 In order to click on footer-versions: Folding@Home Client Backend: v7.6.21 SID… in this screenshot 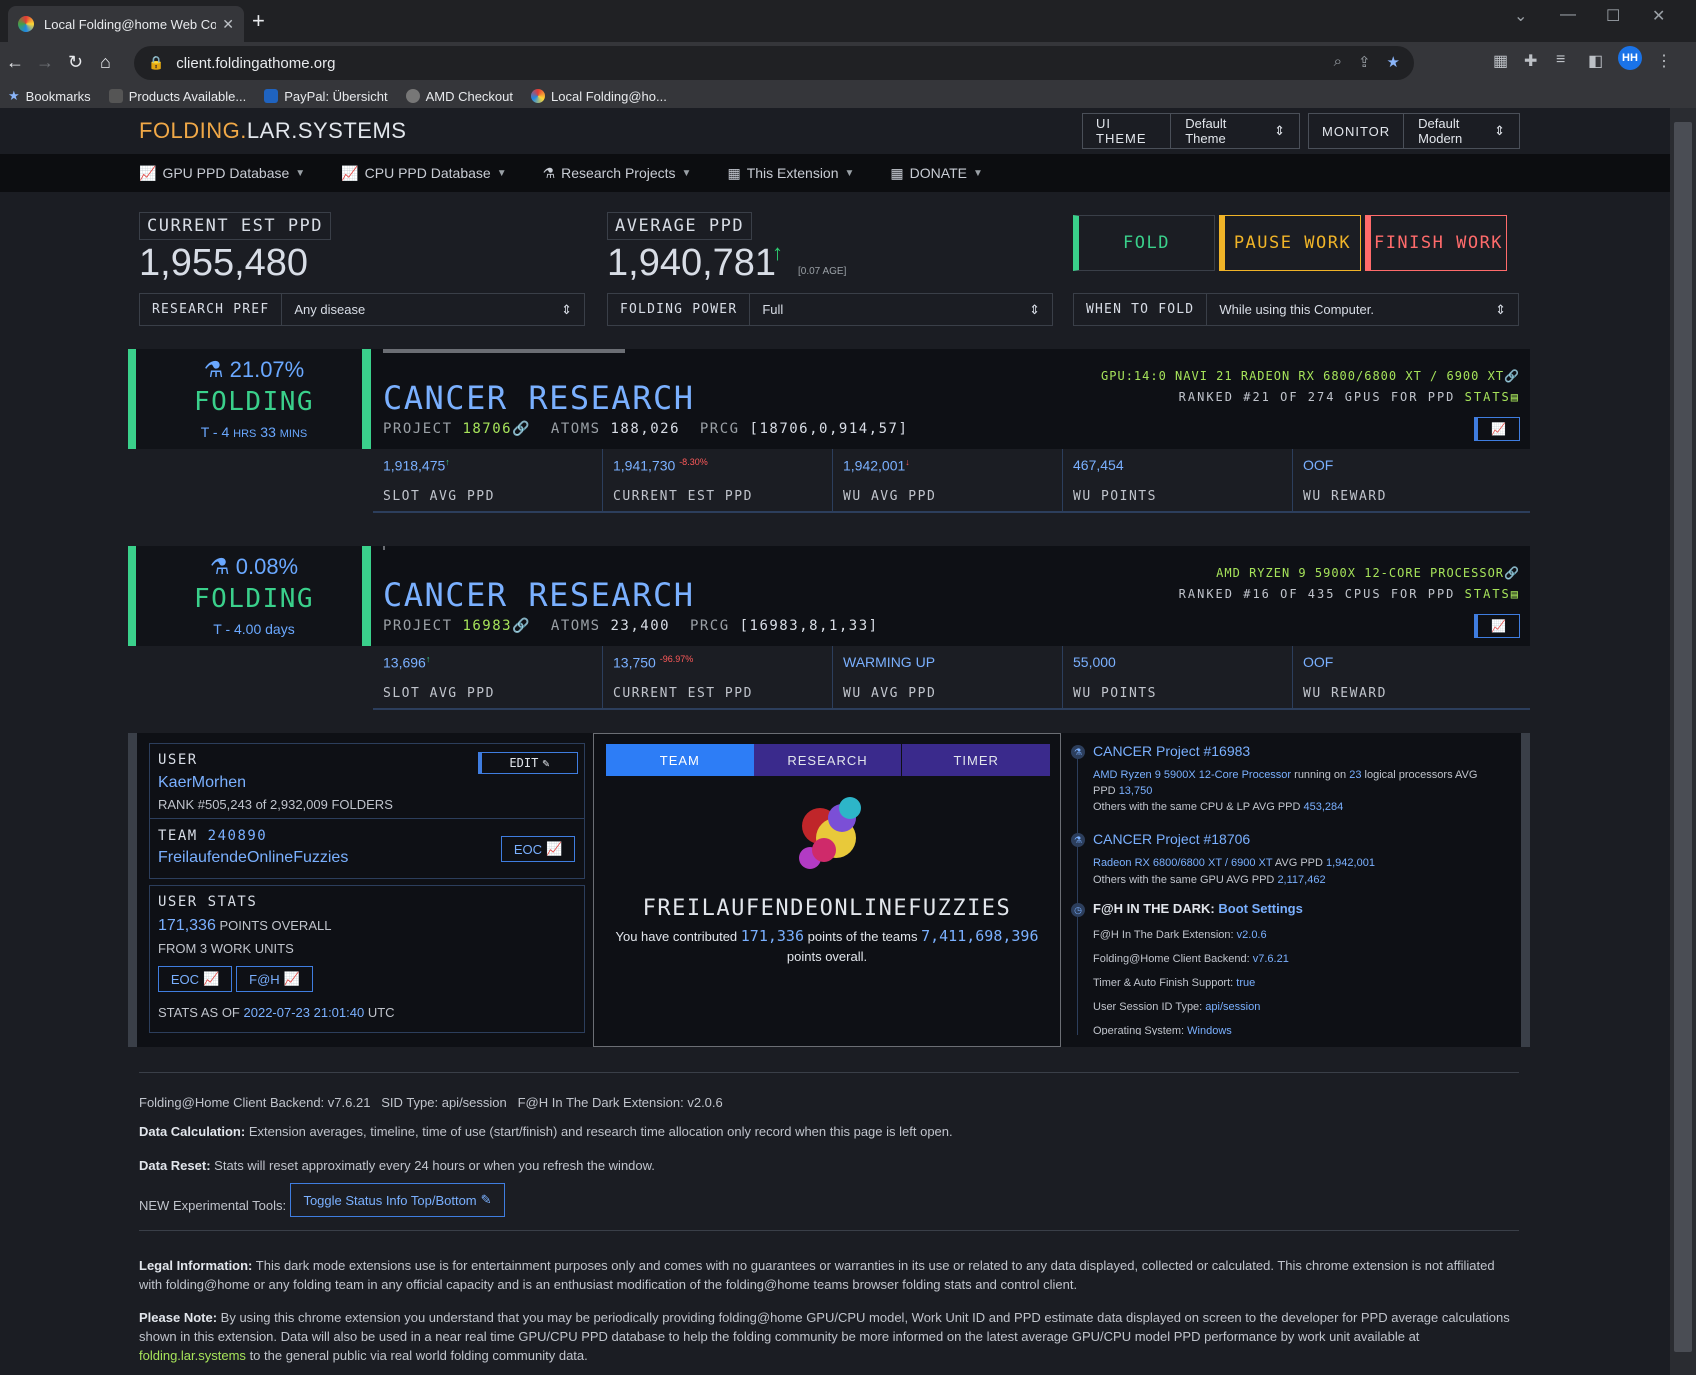, I will do `click(431, 1102)`.